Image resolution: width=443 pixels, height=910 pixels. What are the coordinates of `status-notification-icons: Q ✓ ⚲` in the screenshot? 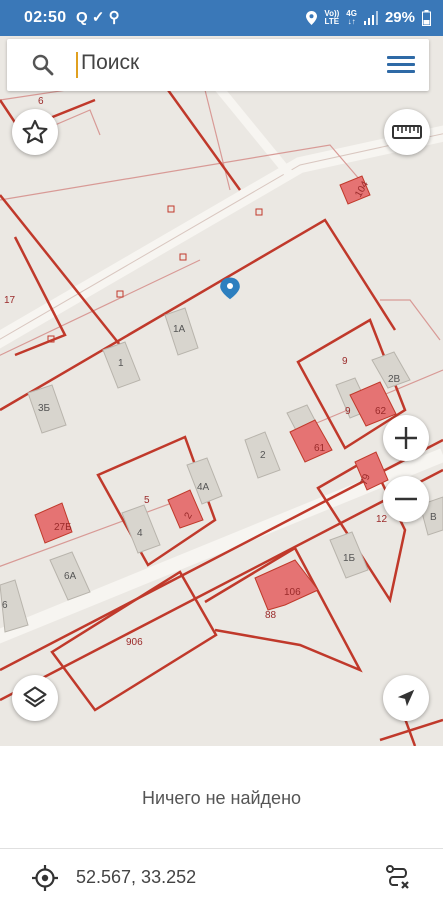 It's located at (98, 17).